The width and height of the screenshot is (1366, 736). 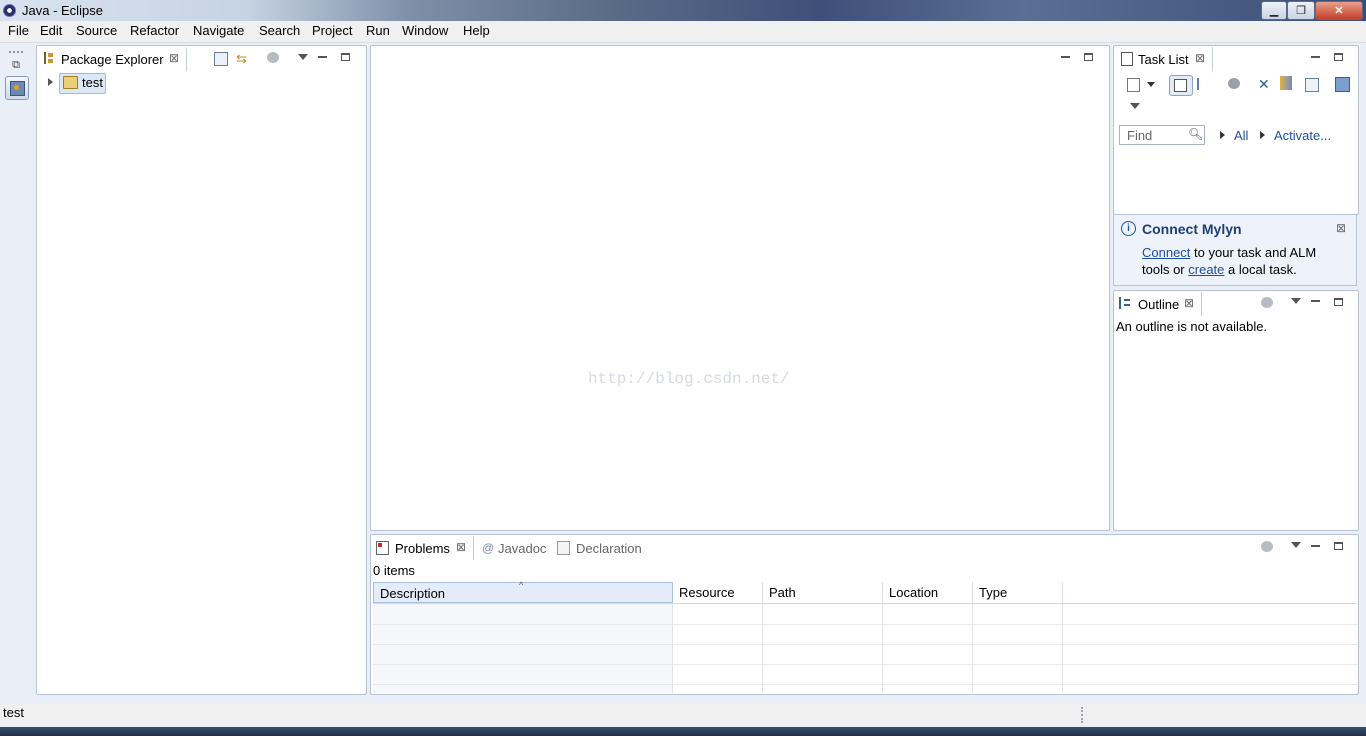 What do you see at coordinates (92, 82) in the screenshot?
I see `tree-item-label: test` at bounding box center [92, 82].